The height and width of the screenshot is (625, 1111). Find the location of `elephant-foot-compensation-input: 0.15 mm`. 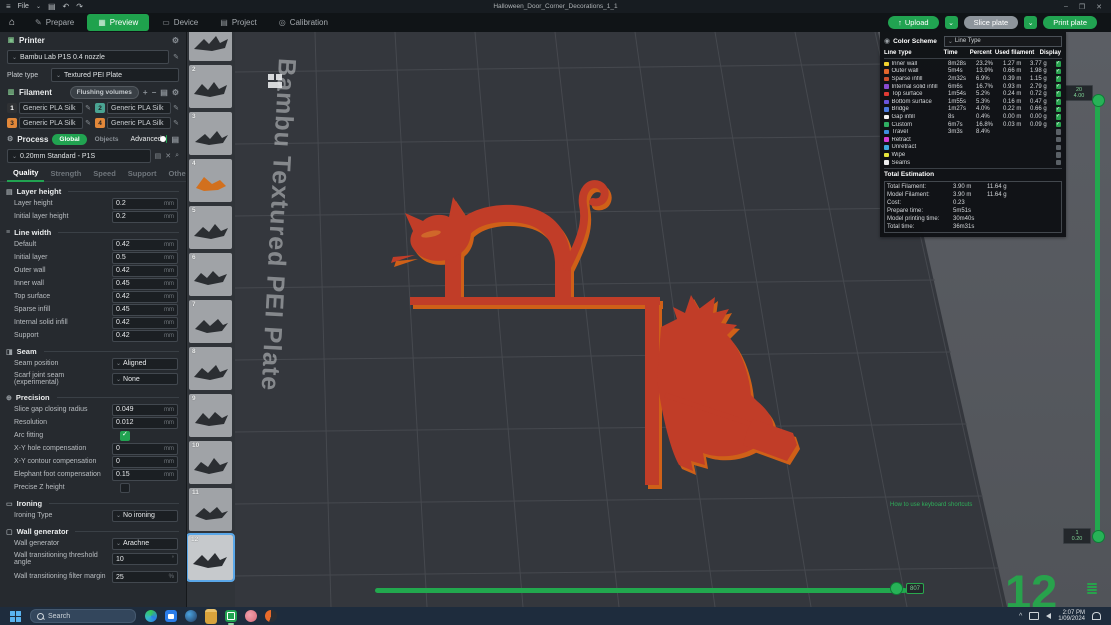

elephant-foot-compensation-input: 0.15 mm is located at coordinates (145, 474).